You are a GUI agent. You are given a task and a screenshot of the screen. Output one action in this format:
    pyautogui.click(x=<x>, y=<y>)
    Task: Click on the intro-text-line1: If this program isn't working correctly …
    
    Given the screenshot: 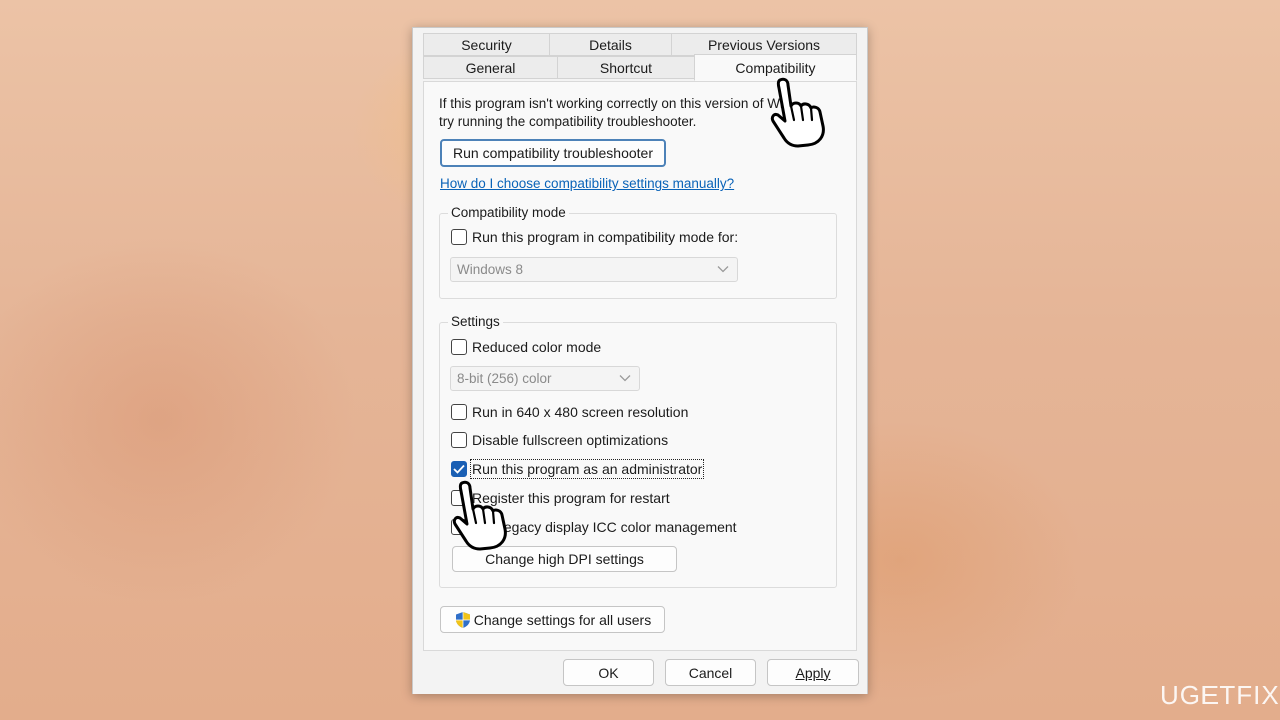 What is the action you would take?
    pyautogui.click(x=615, y=103)
    